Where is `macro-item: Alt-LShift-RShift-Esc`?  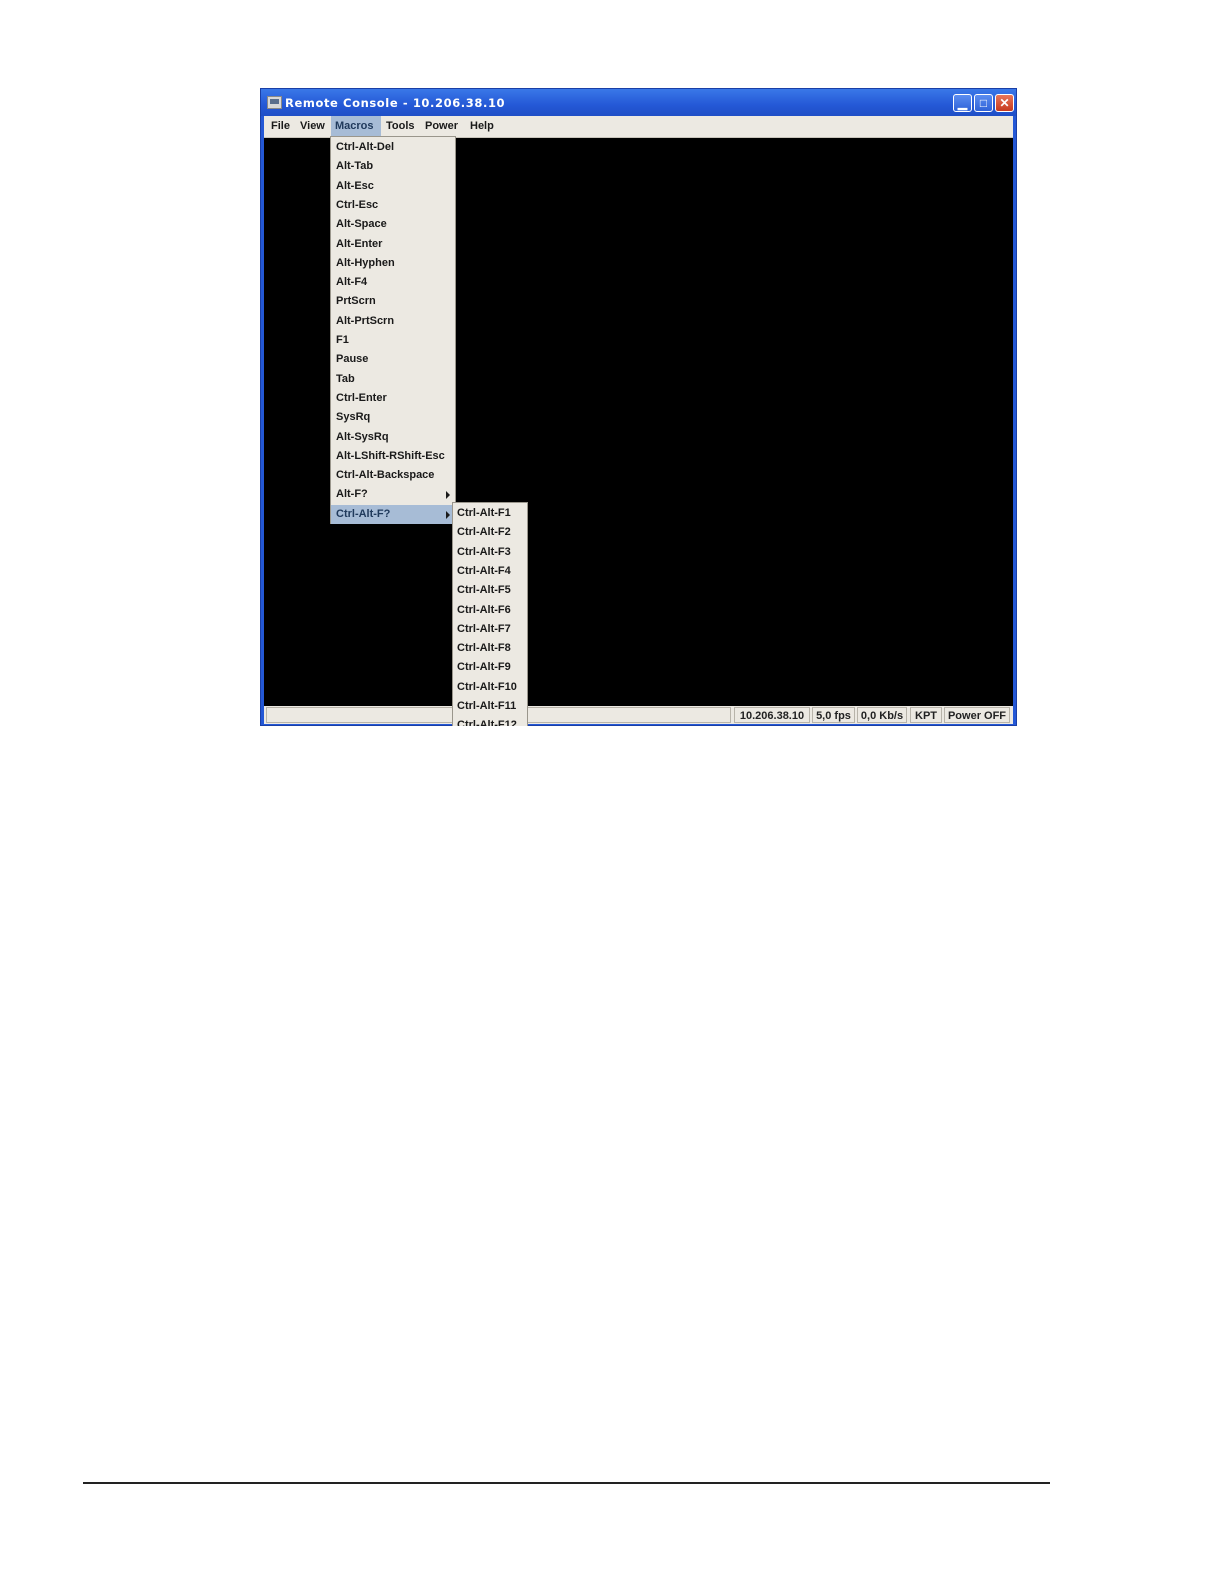 macro-item: Alt-LShift-RShift-Esc is located at coordinates (393, 456).